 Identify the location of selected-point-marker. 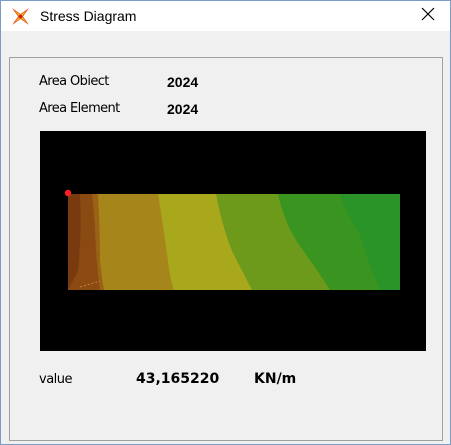
(68, 193).